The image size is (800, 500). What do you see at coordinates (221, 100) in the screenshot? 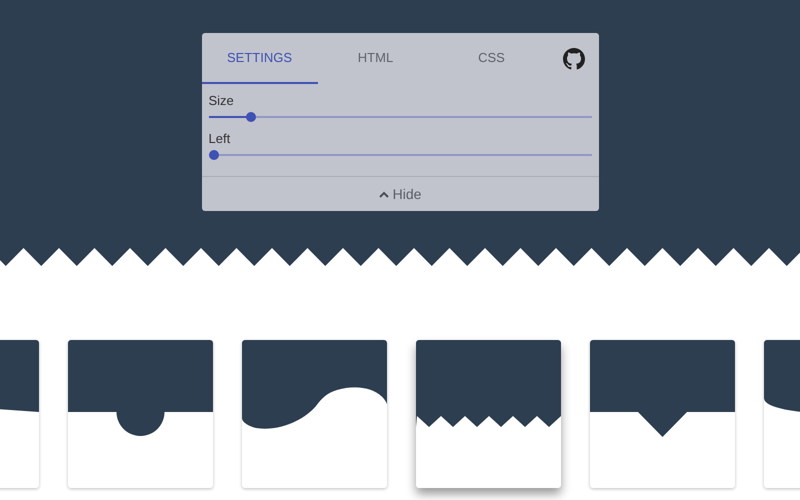
I see `slider-label: Size` at bounding box center [221, 100].